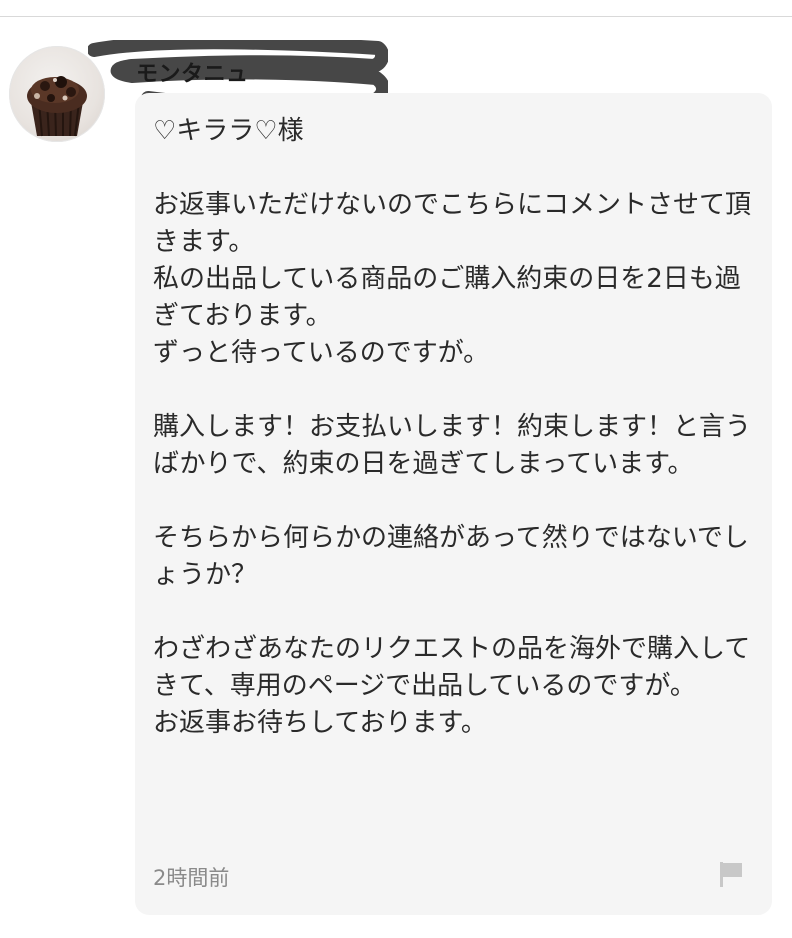  I want to click on top-divider, so click(396, 16).